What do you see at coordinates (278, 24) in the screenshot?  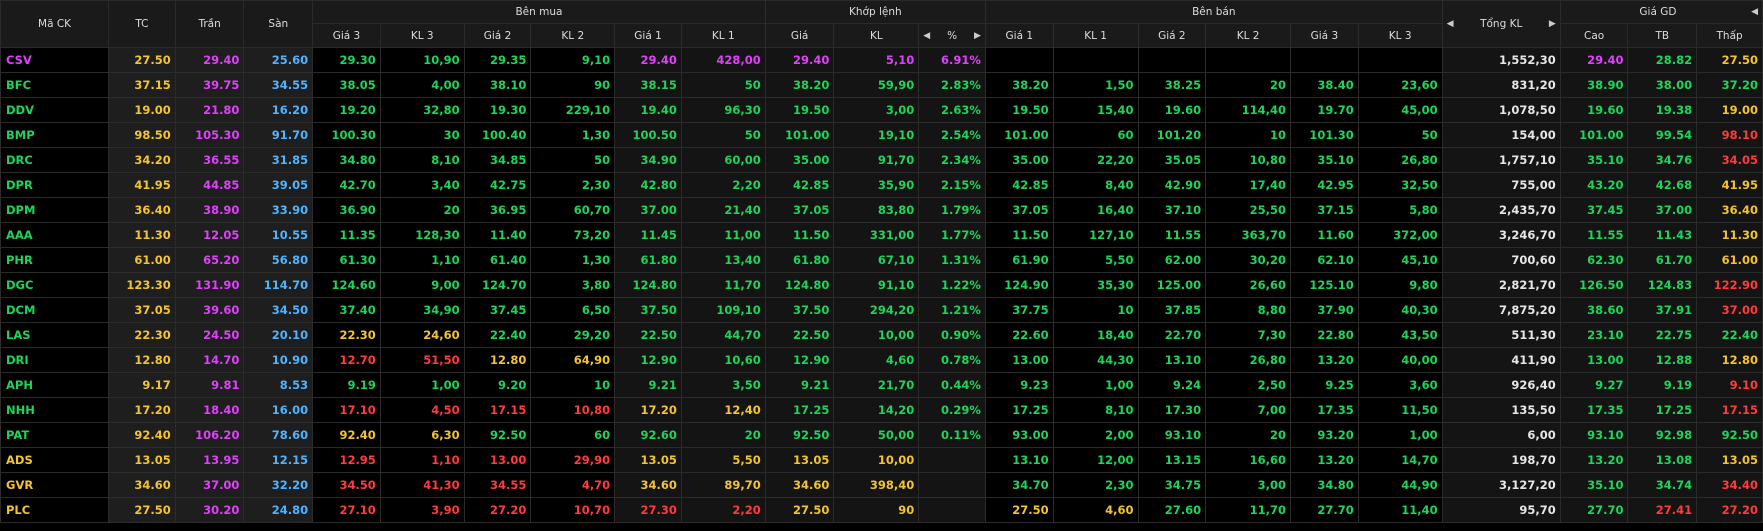 I see `col-floor: Sàn` at bounding box center [278, 24].